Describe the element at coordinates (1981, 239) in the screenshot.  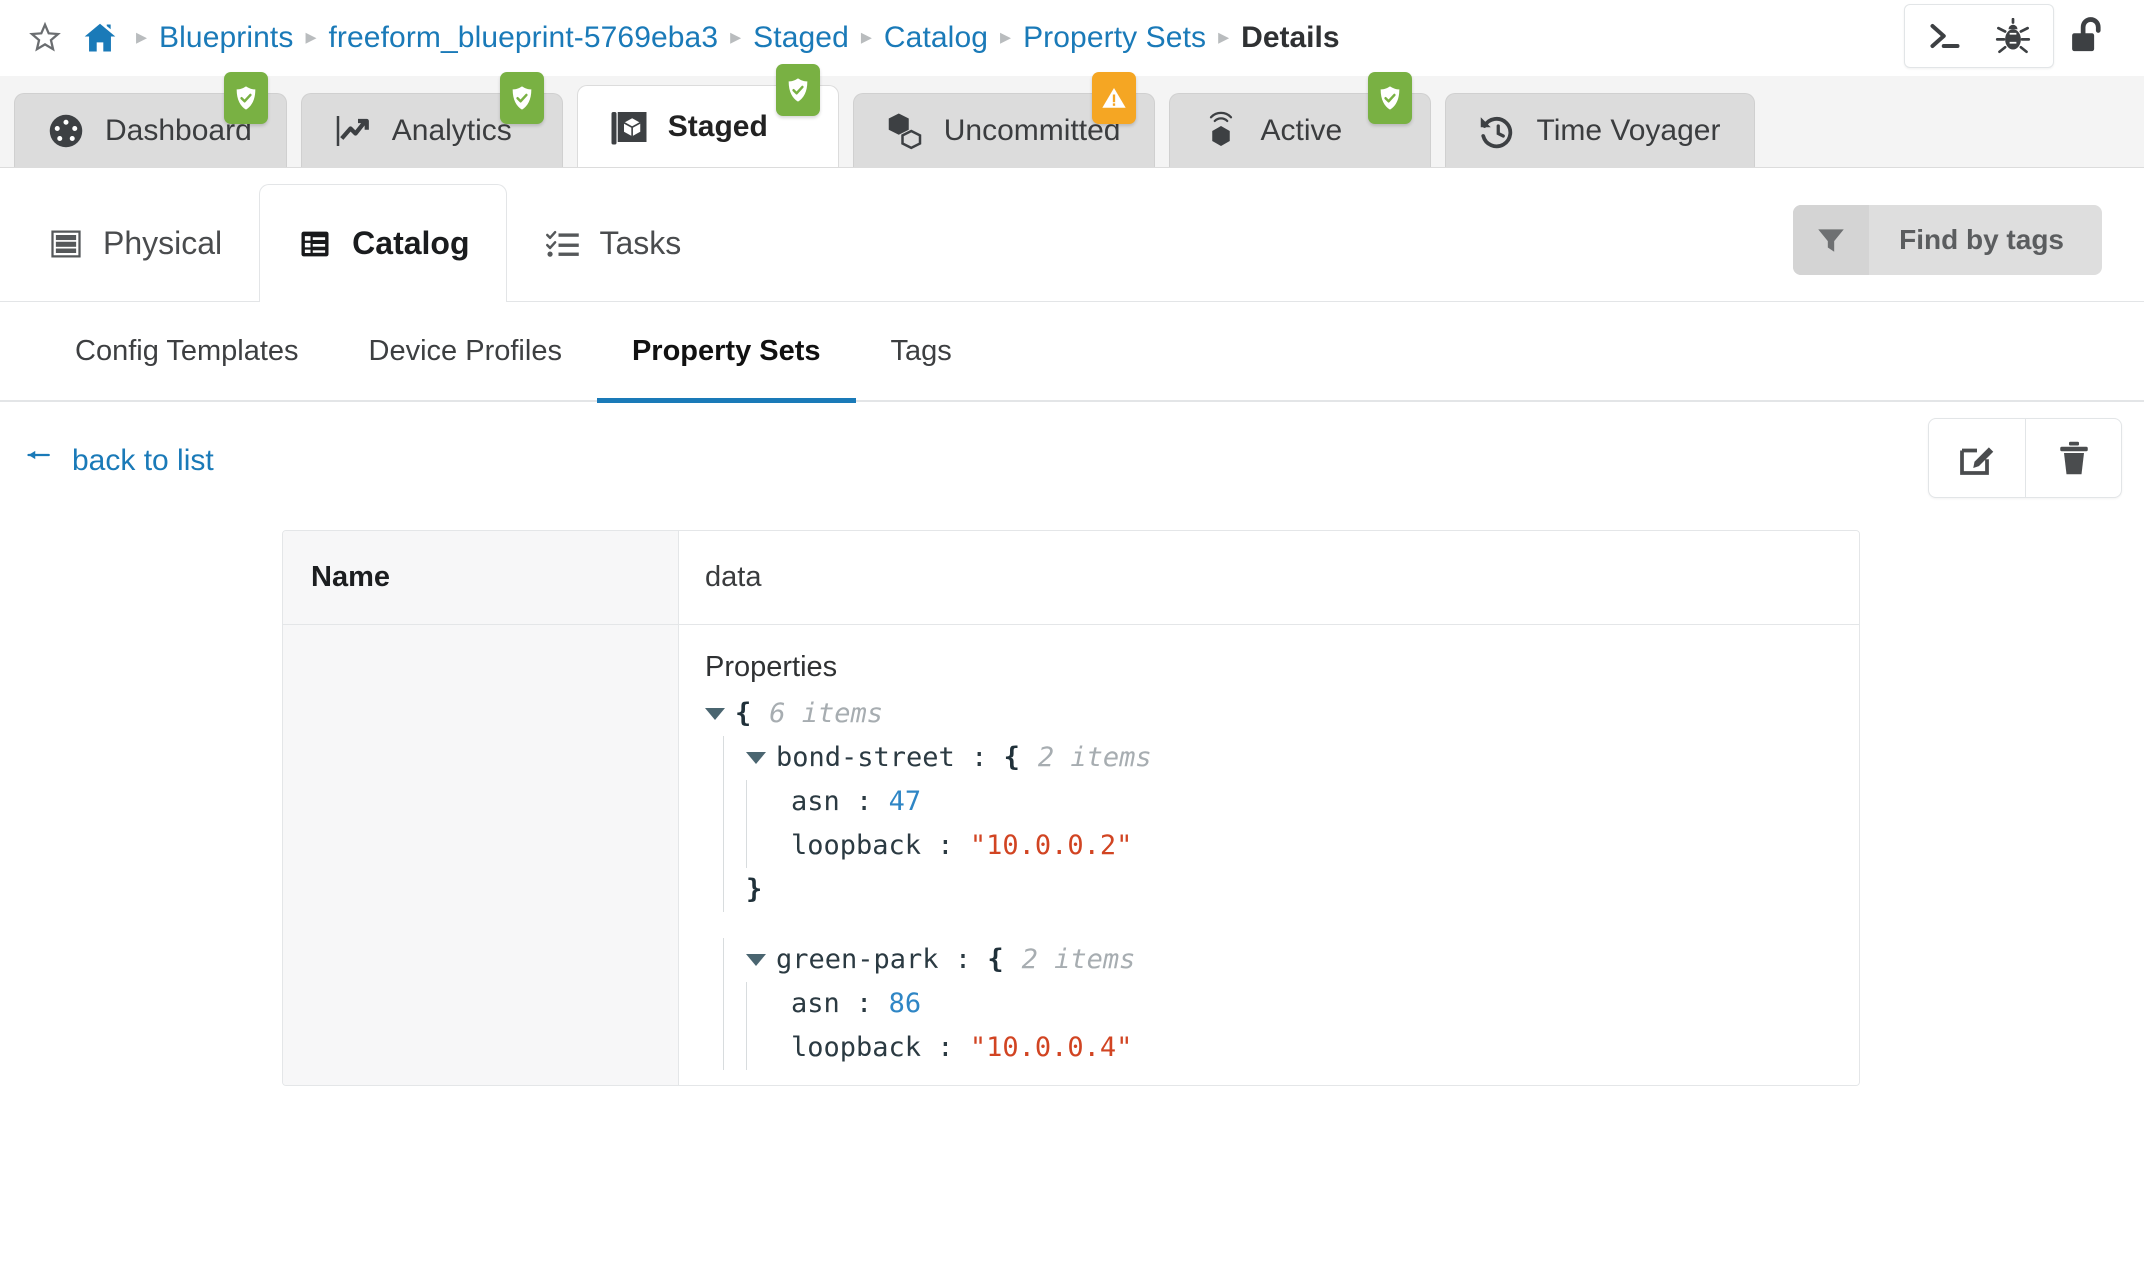
I see `find-by-tags-label: Find by tags` at that location.